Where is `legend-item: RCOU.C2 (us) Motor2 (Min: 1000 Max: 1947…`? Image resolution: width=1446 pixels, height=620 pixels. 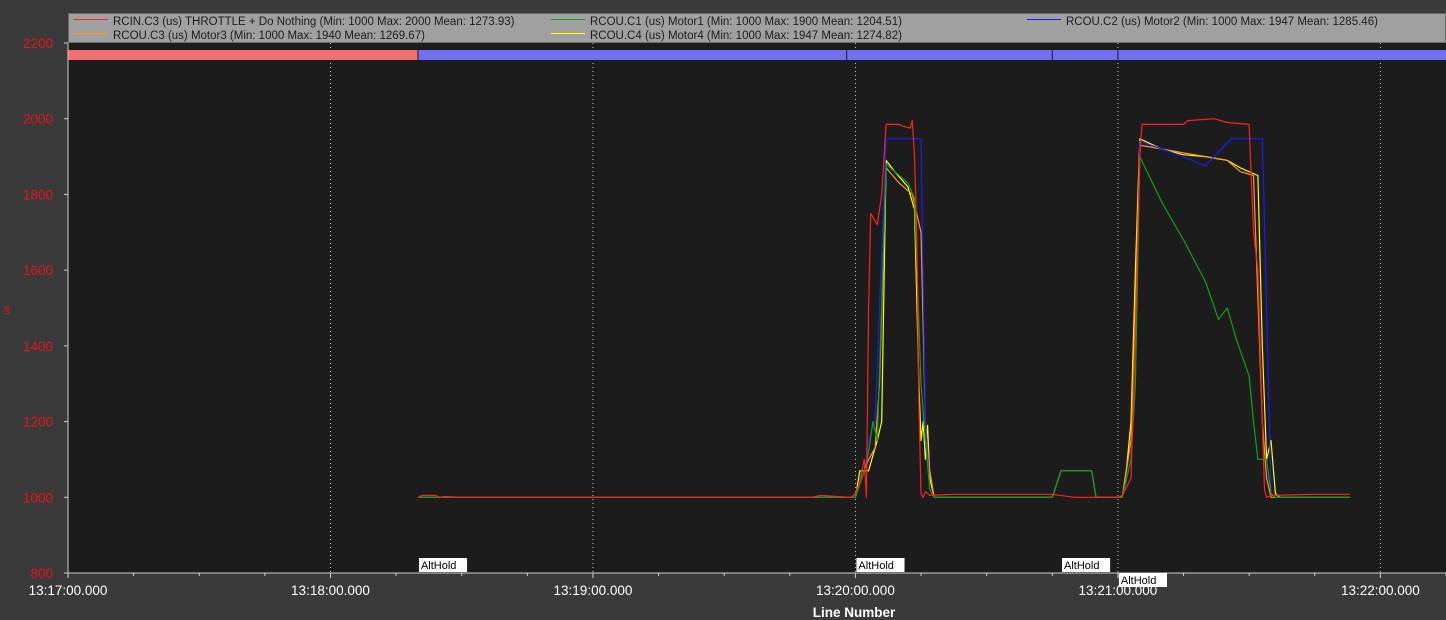
legend-item: RCOU.C2 (us) Motor2 (Min: 1000 Max: 1947… is located at coordinates (1202, 22).